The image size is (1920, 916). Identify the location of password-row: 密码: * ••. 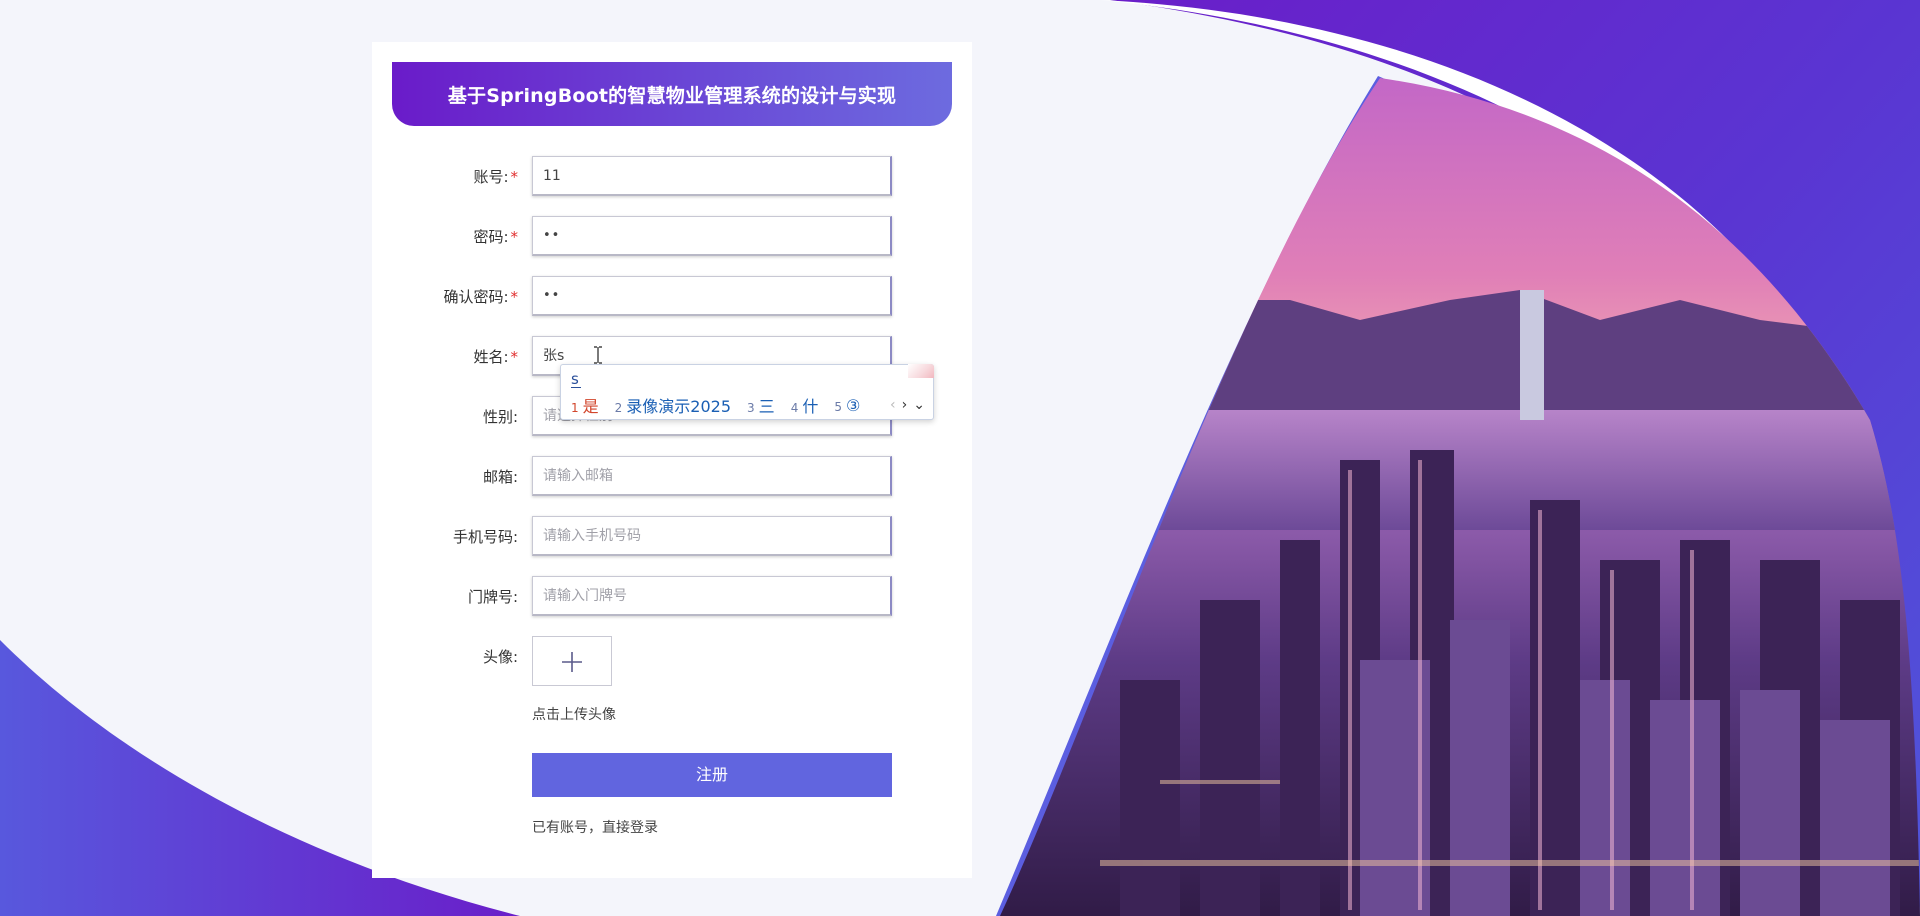
(672, 237).